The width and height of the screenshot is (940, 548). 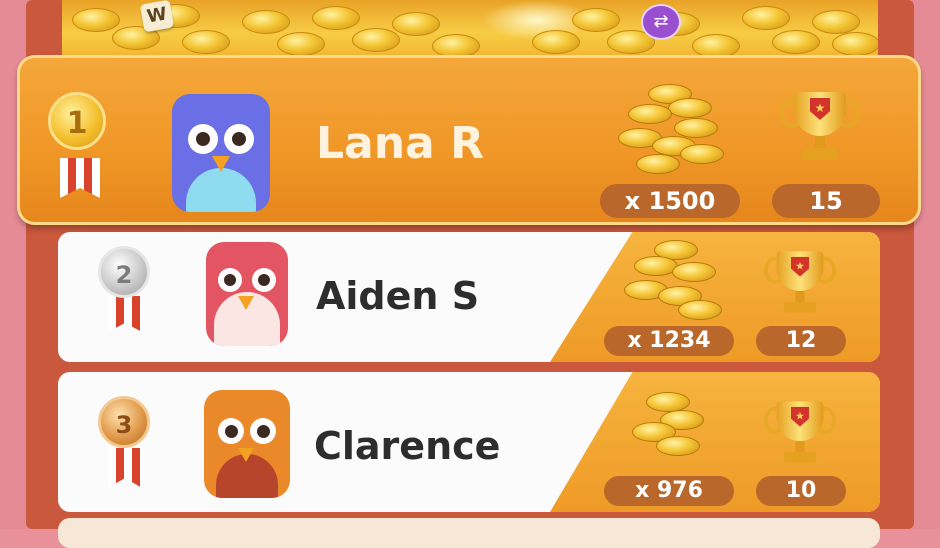 I want to click on leaderboard-row-4-partial, so click(x=469, y=533).